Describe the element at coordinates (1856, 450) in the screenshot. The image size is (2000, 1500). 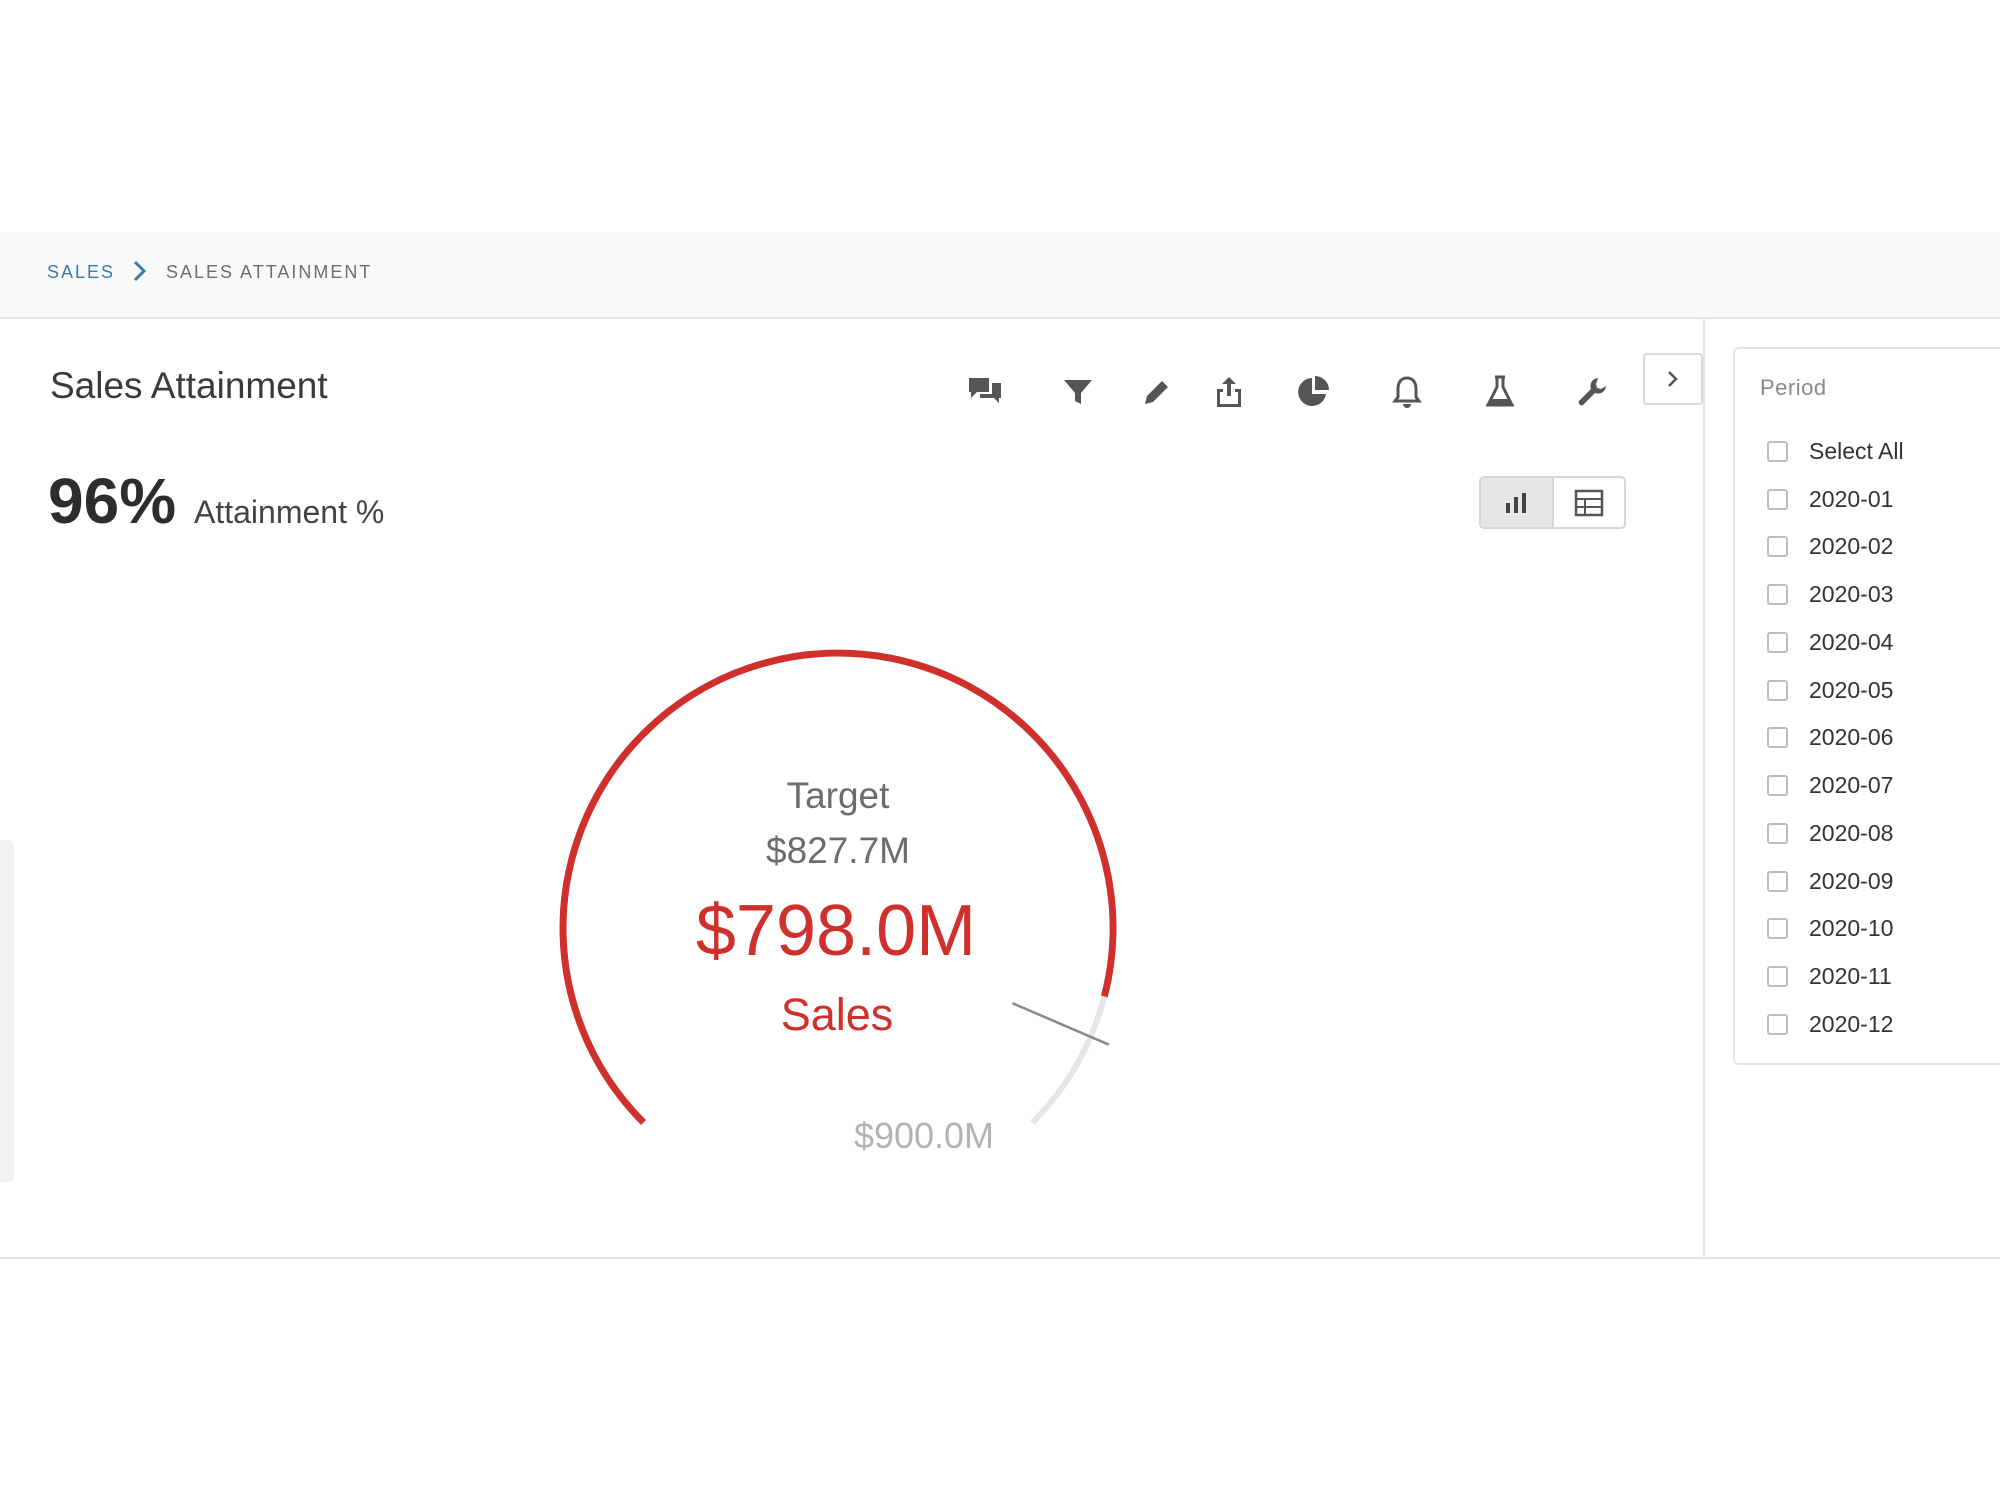
I see `filter-option-label: Select All` at that location.